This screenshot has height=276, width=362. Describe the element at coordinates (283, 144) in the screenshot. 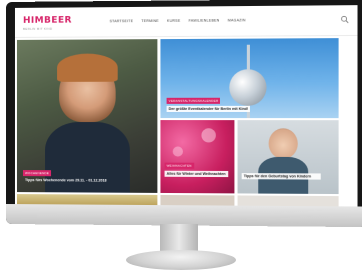

I see `boy-head` at that location.